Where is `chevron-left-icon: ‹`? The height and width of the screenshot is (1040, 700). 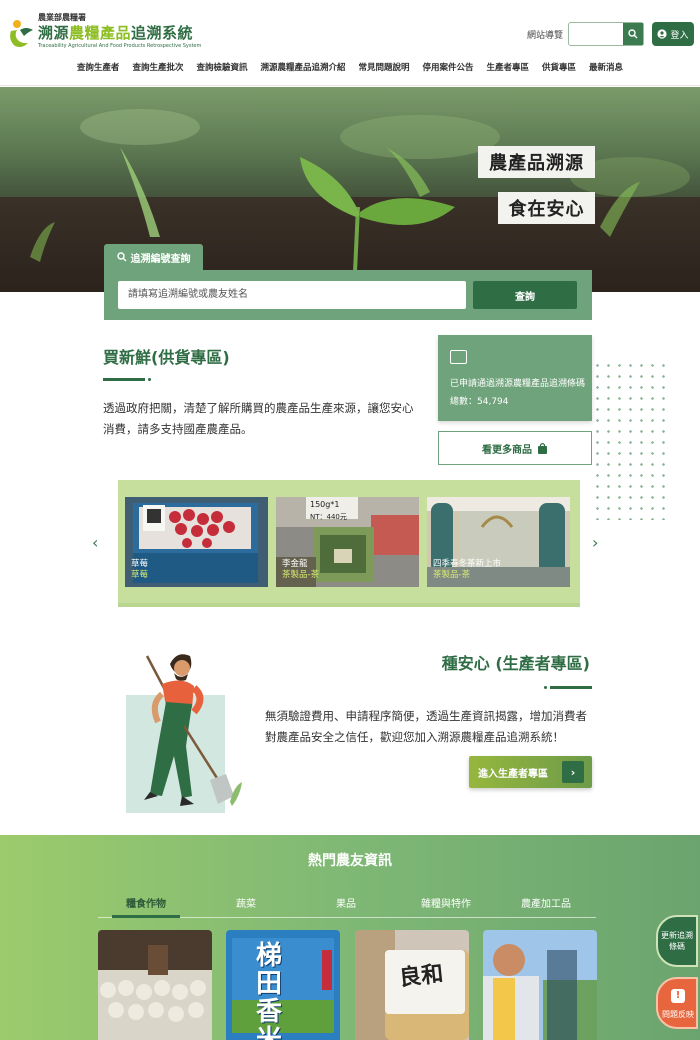 chevron-left-icon: ‹ is located at coordinates (95, 542).